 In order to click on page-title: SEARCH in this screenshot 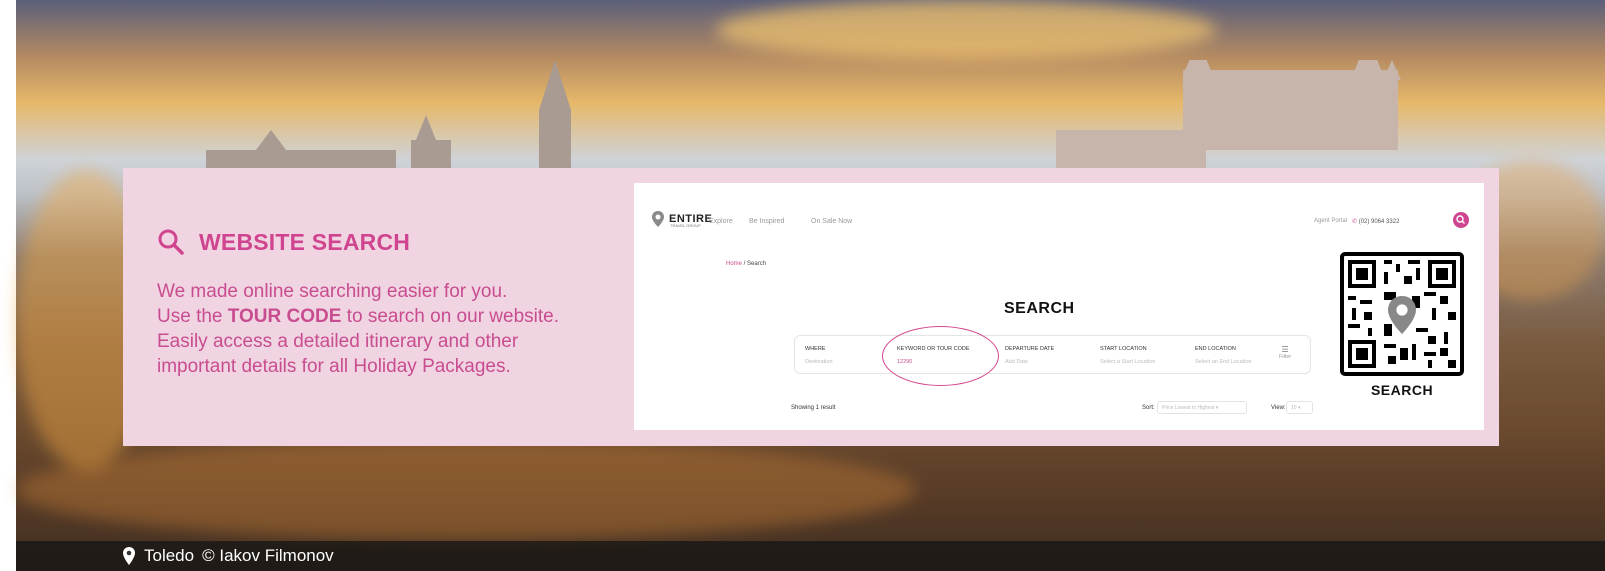, I will do `click(1039, 308)`.